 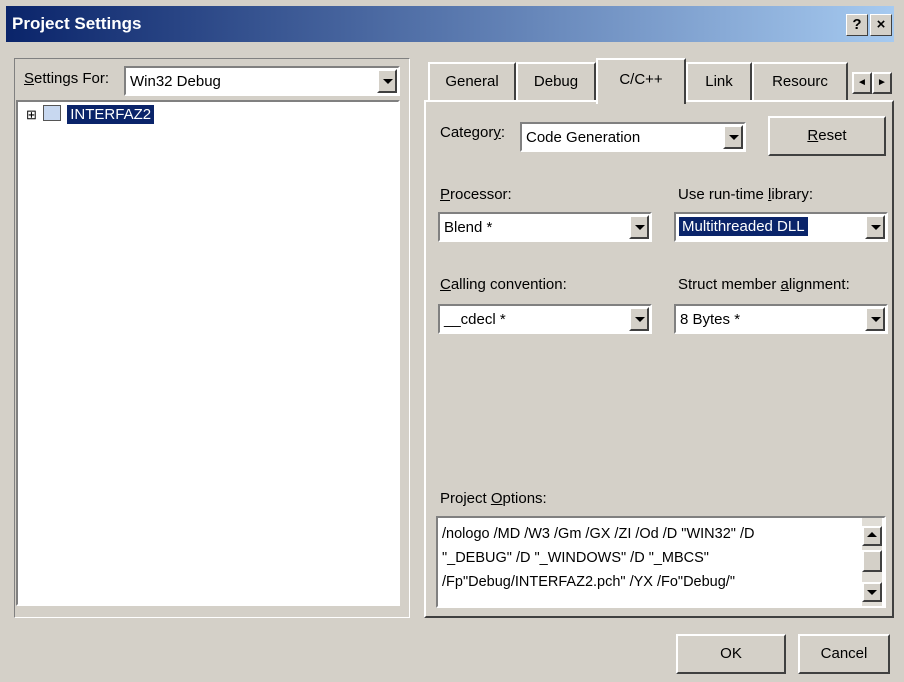 What do you see at coordinates (476, 194) in the screenshot?
I see `processor-label: Processor:` at bounding box center [476, 194].